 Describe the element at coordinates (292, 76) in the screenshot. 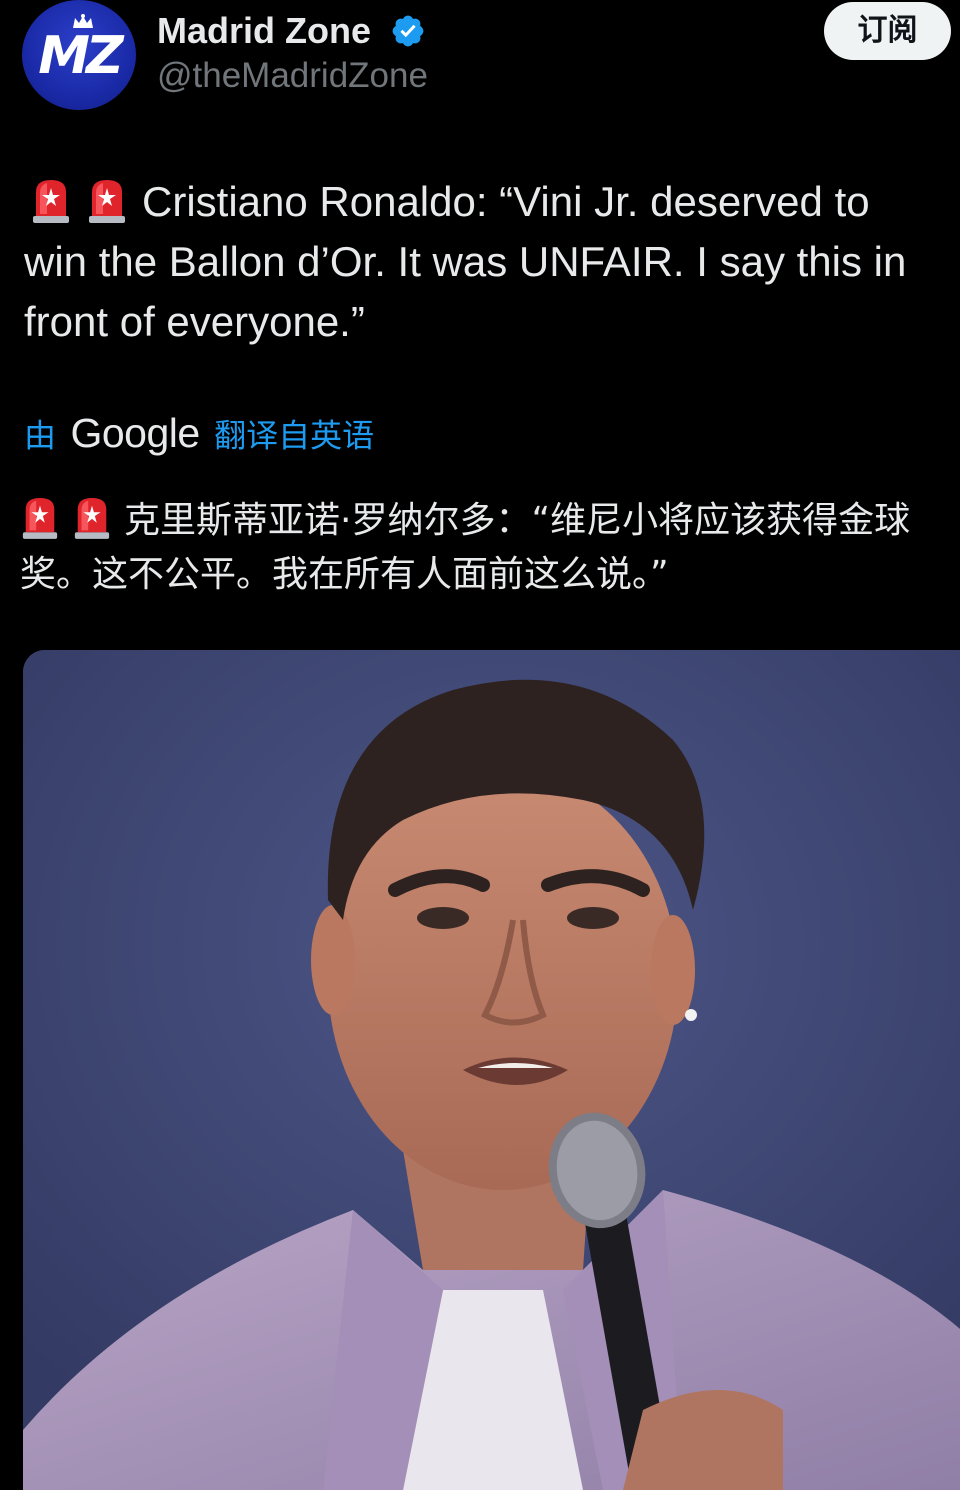

I see `account-handle: @theMadridZone` at that location.